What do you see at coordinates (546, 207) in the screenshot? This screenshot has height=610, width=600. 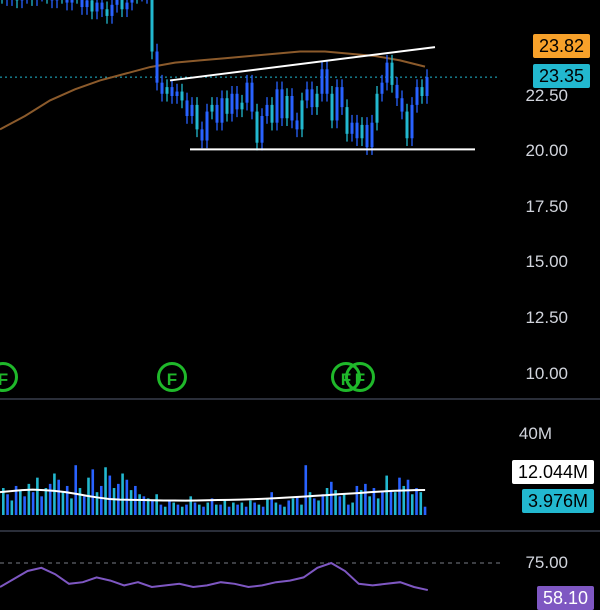 I see `price-axis-tick: 17.50` at bounding box center [546, 207].